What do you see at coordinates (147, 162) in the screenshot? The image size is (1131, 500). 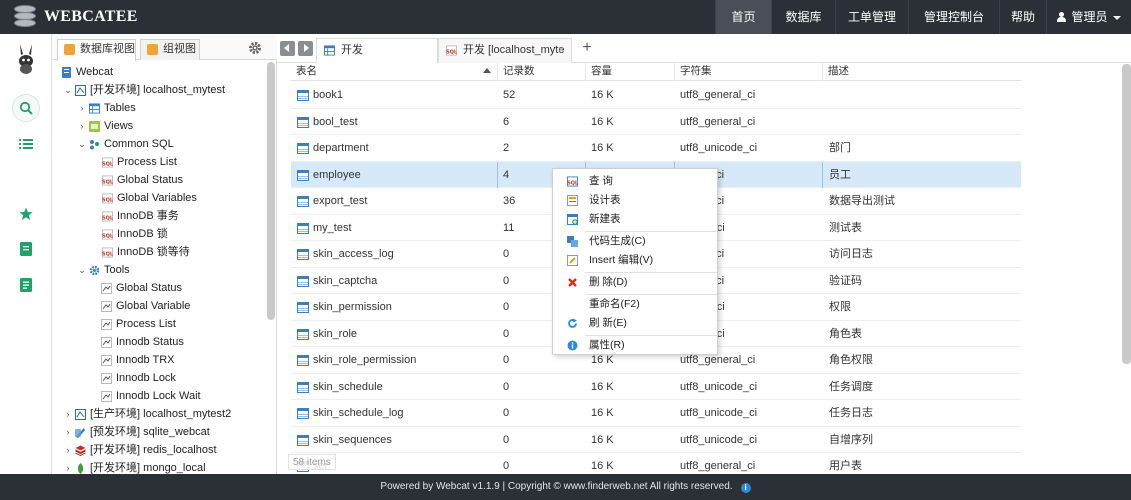 I see `tree-label: Process List` at bounding box center [147, 162].